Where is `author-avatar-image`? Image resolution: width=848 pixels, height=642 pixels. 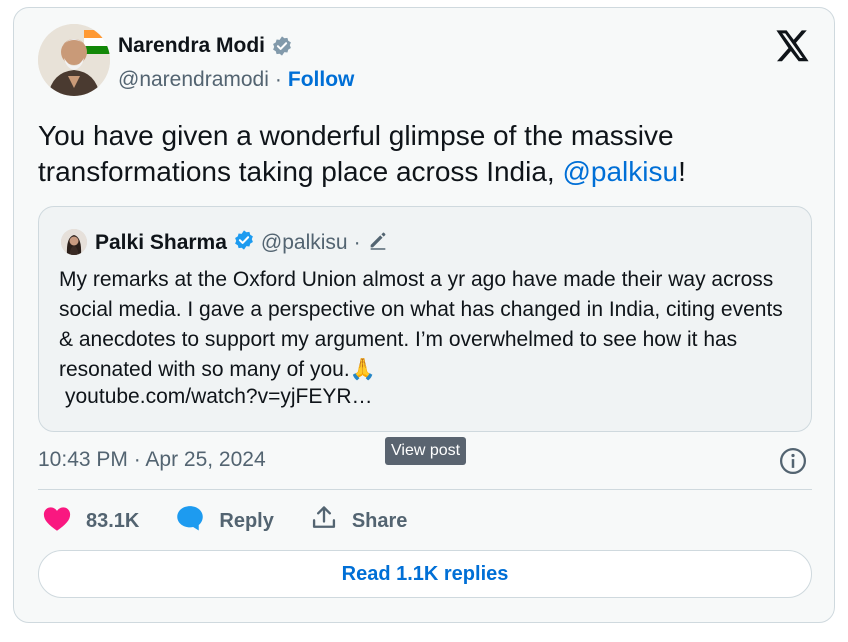
author-avatar-image is located at coordinates (74, 60).